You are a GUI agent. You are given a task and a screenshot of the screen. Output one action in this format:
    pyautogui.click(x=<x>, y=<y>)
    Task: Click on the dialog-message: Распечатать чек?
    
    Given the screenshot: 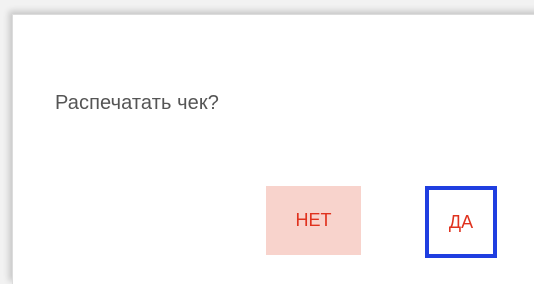 What is the action you would take?
    pyautogui.click(x=137, y=103)
    